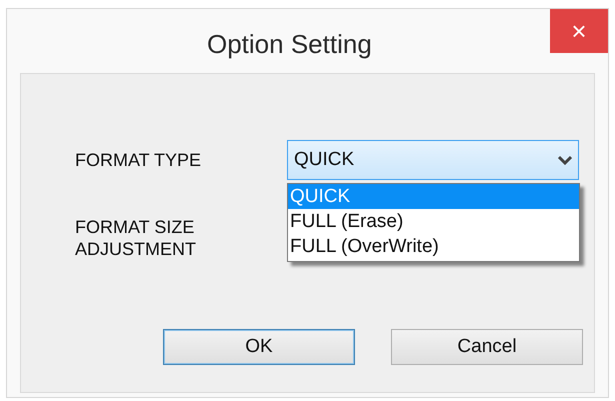 The width and height of the screenshot is (615, 401). Describe the element at coordinates (138, 160) in the screenshot. I see `field-label: FORMAT TYPE` at that location.